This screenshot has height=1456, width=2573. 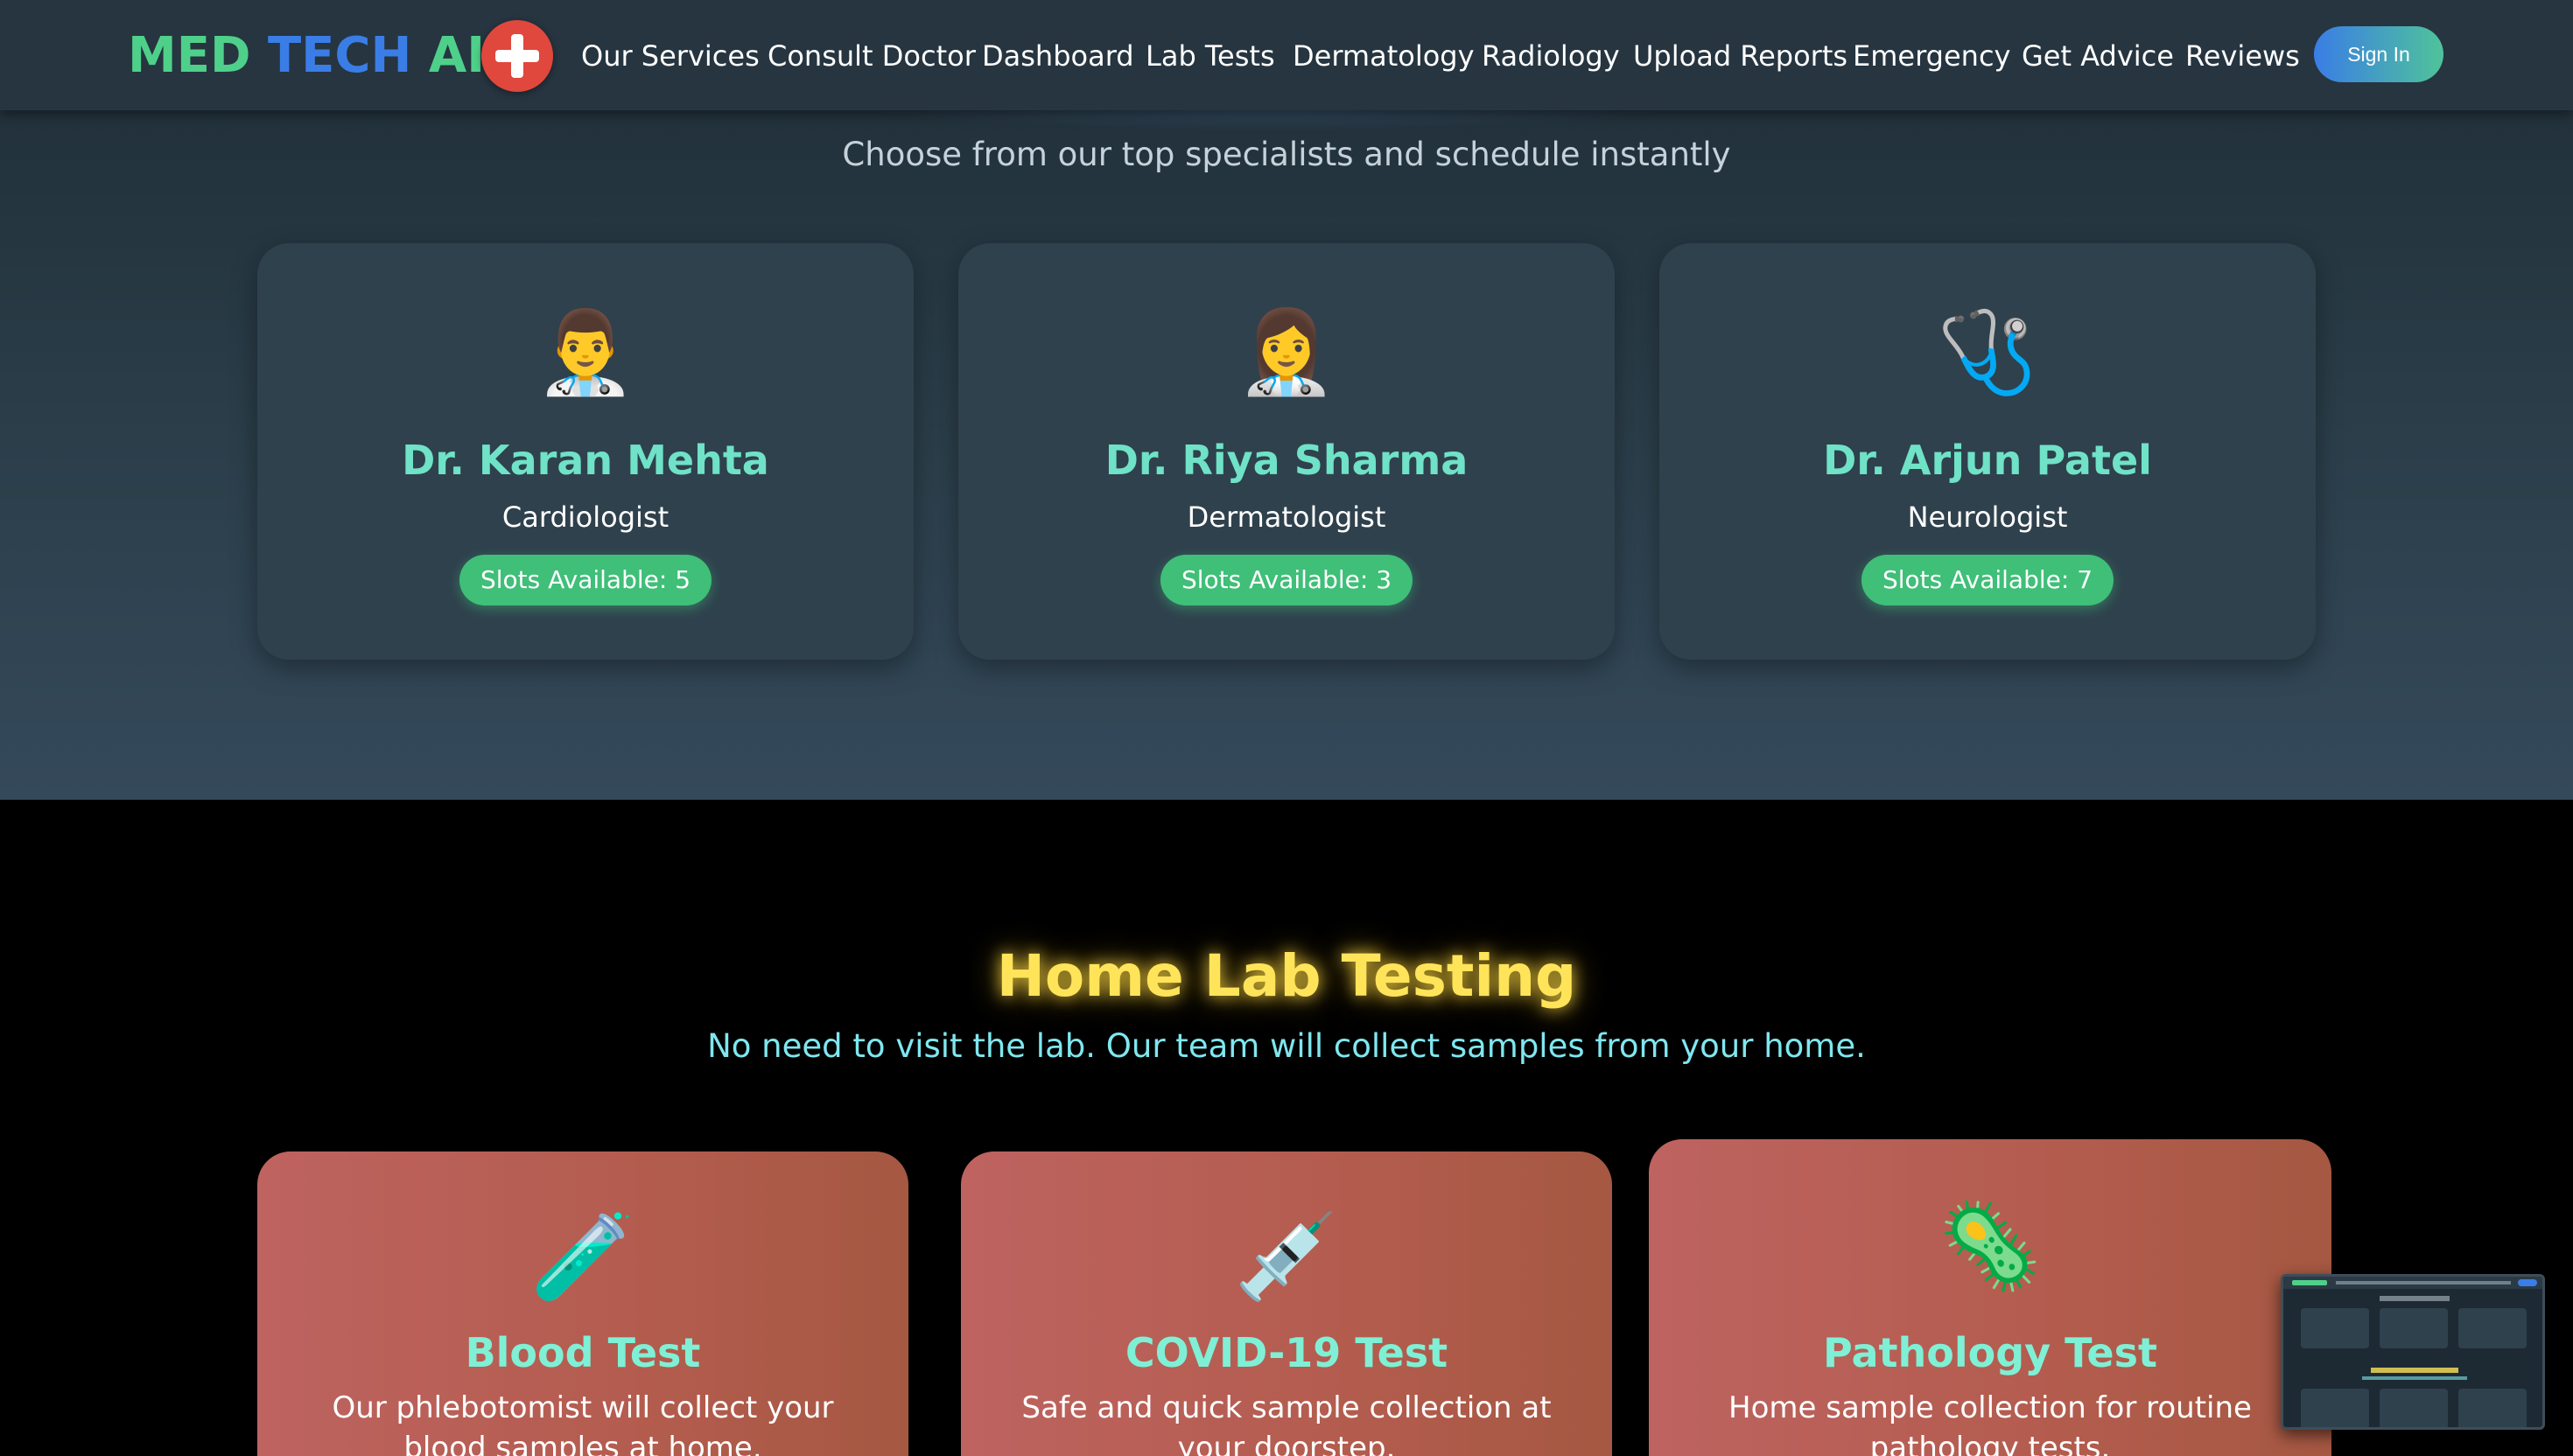 I want to click on lab-test-name: COVID-19 Test, so click(x=1286, y=1352).